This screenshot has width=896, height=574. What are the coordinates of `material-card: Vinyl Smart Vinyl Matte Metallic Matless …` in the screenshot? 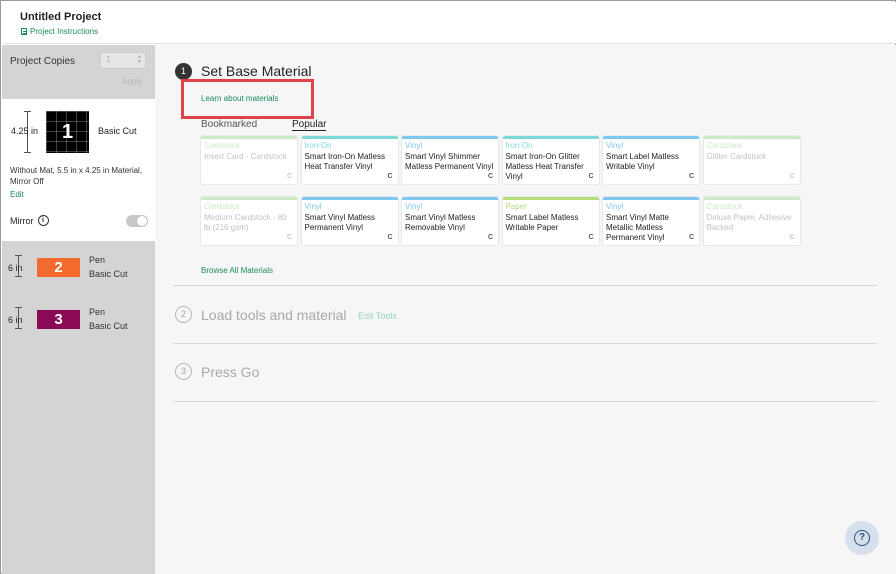 It's located at (651, 221).